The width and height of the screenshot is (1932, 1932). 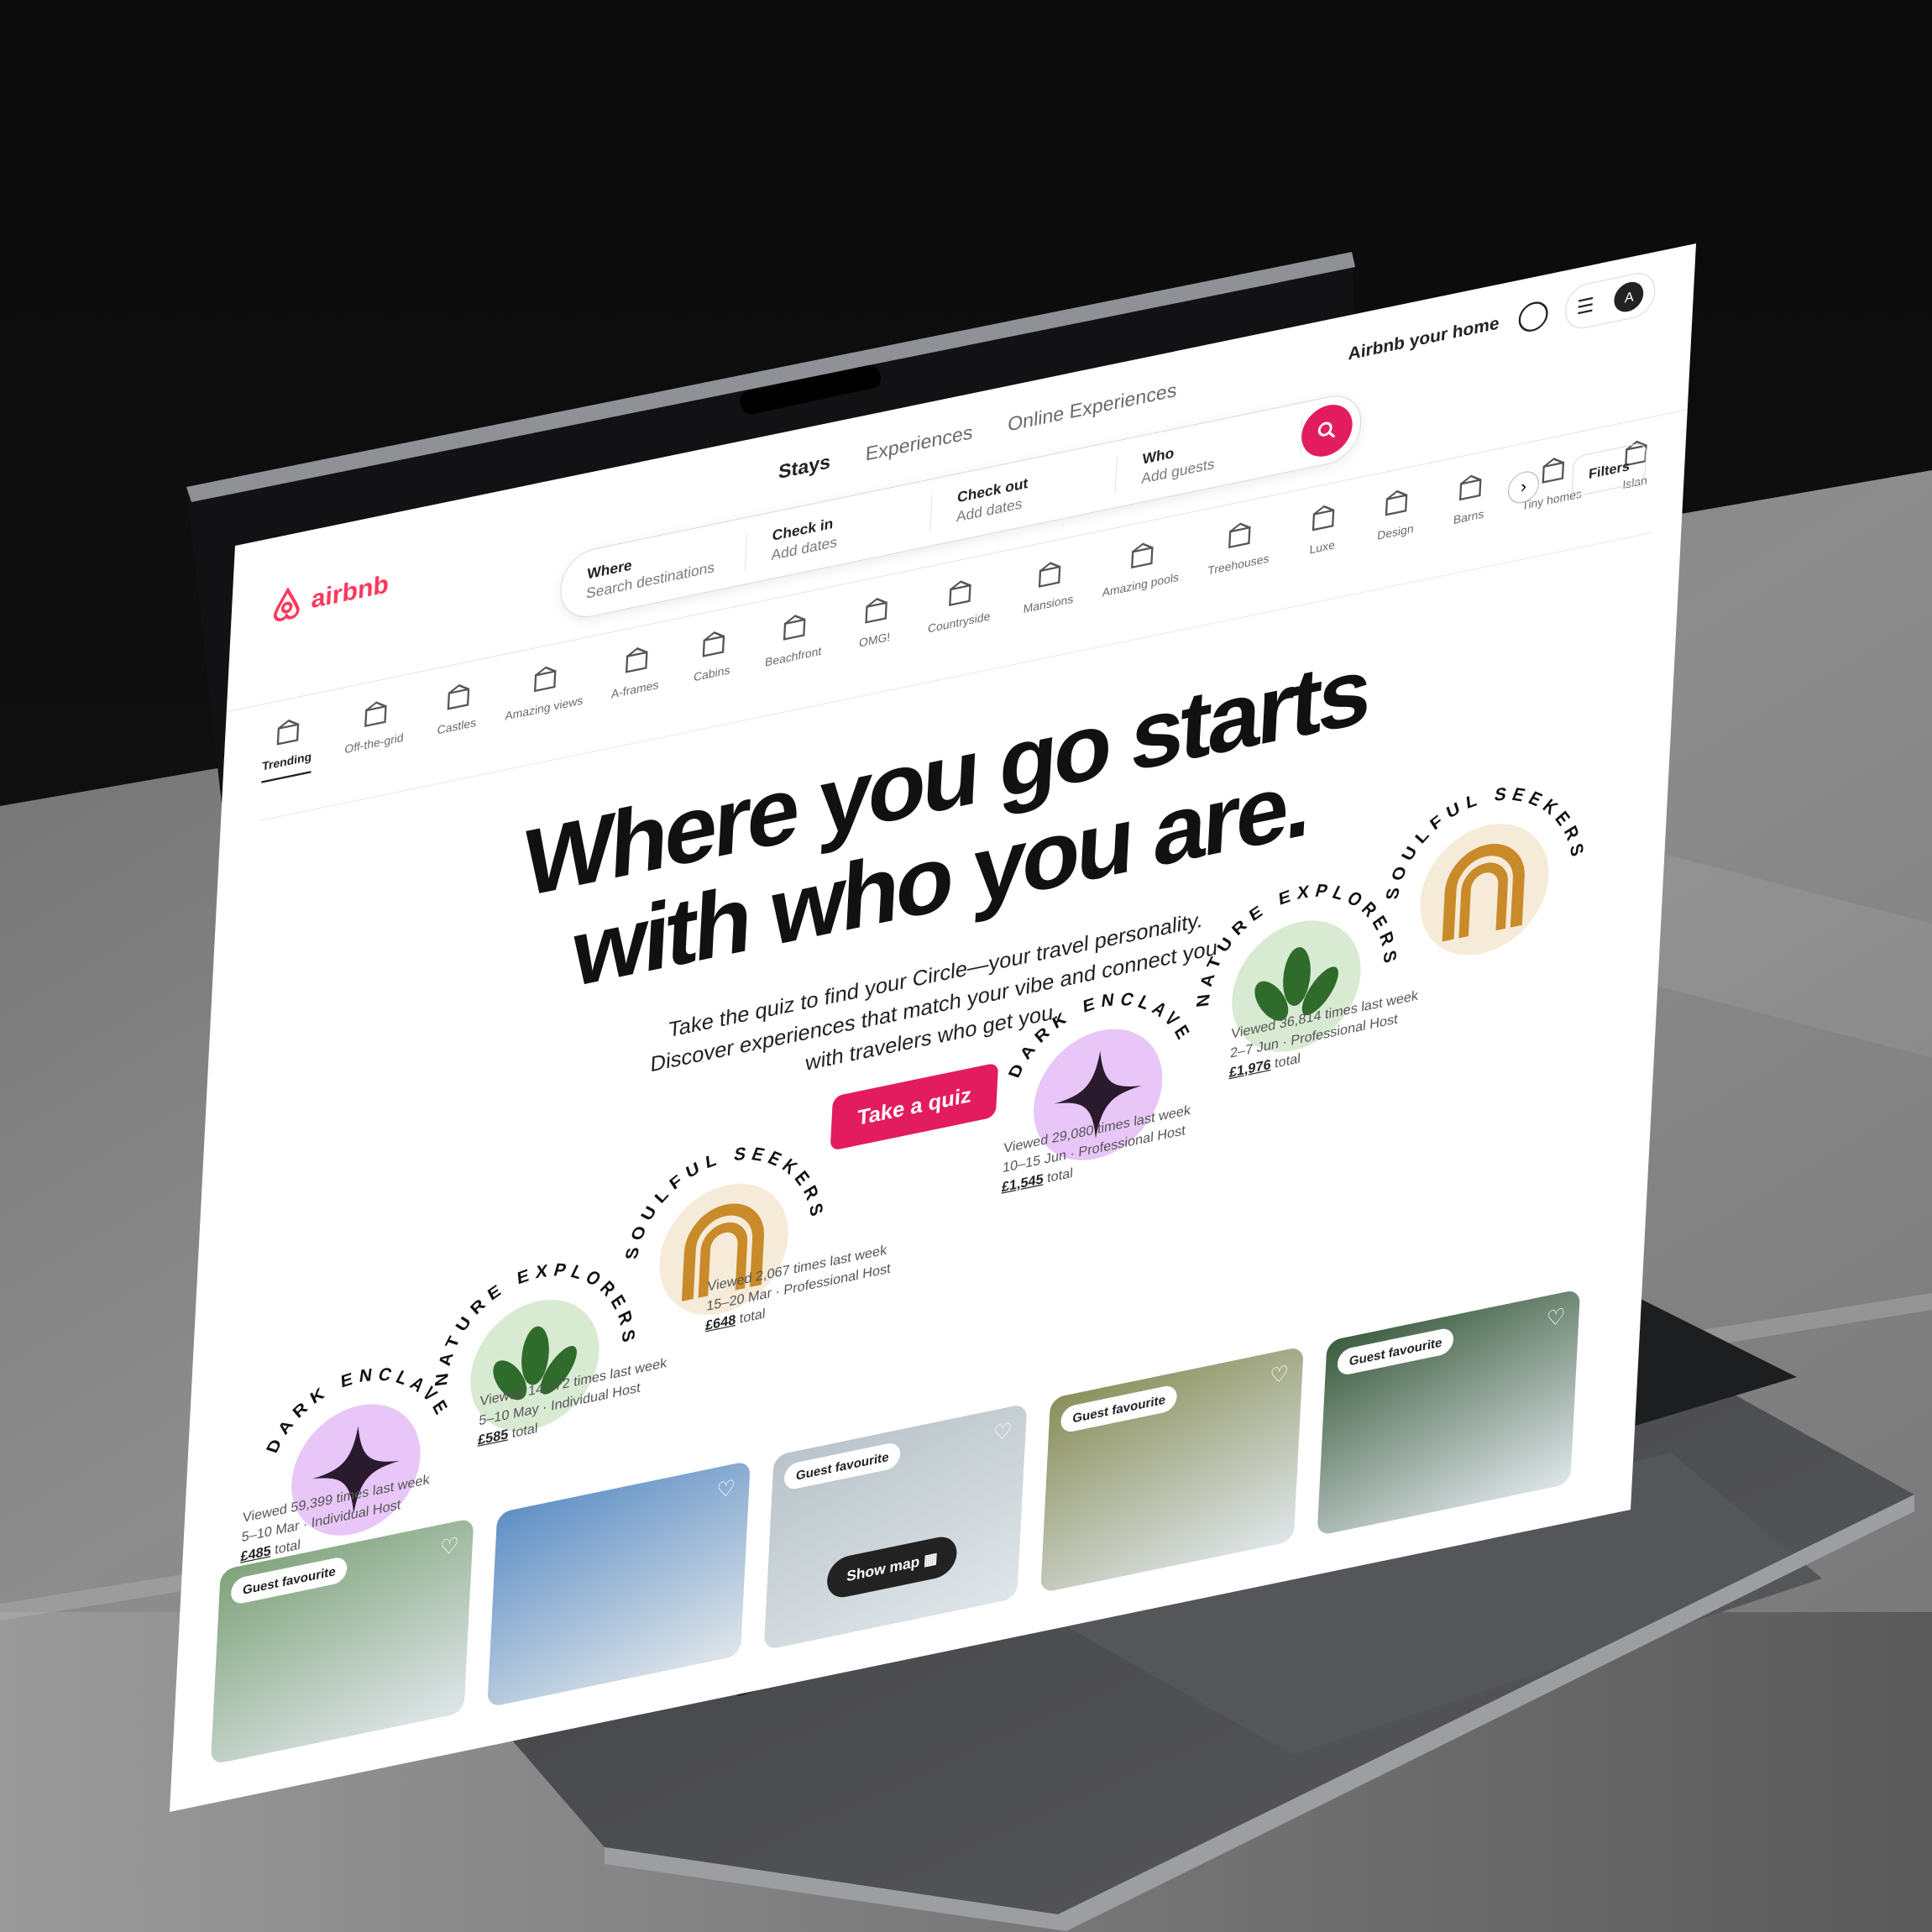 What do you see at coordinates (1322, 547) in the screenshot?
I see `category-label: Luxe` at bounding box center [1322, 547].